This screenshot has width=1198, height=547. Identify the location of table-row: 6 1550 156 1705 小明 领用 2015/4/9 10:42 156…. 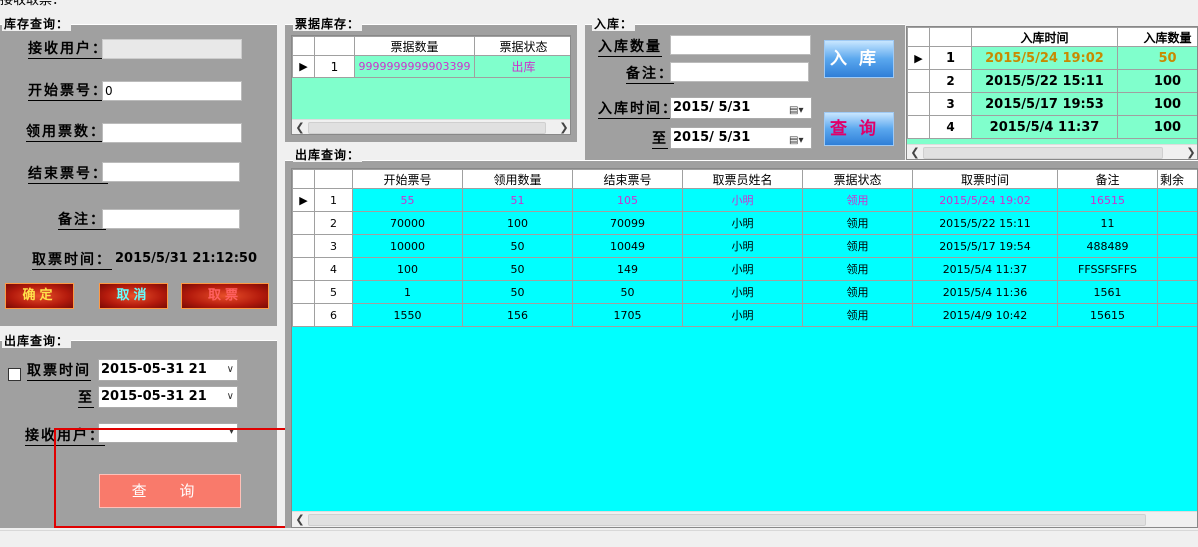
(744, 315).